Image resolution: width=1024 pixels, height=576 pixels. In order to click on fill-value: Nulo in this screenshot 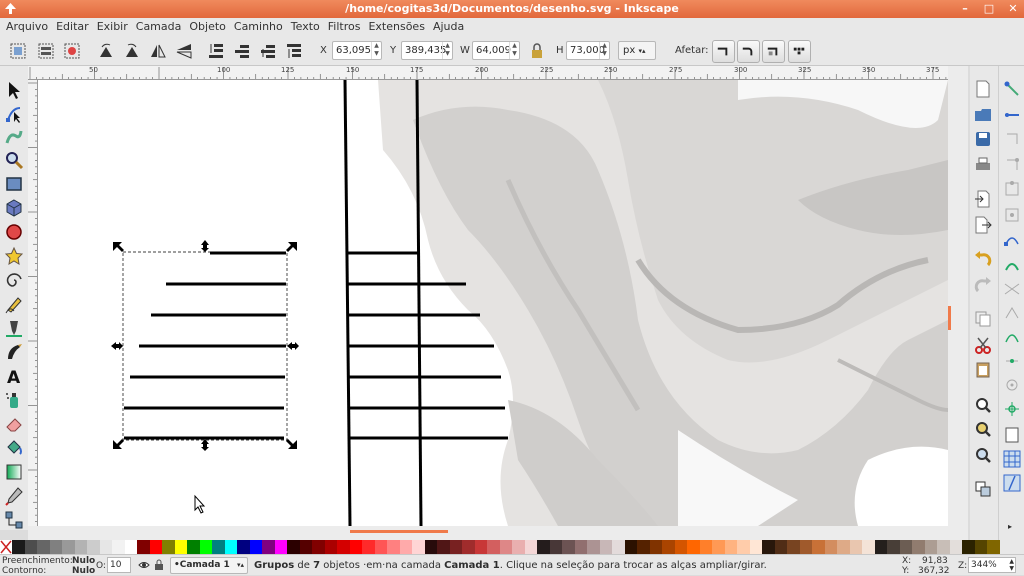, I will do `click(83, 561)`.